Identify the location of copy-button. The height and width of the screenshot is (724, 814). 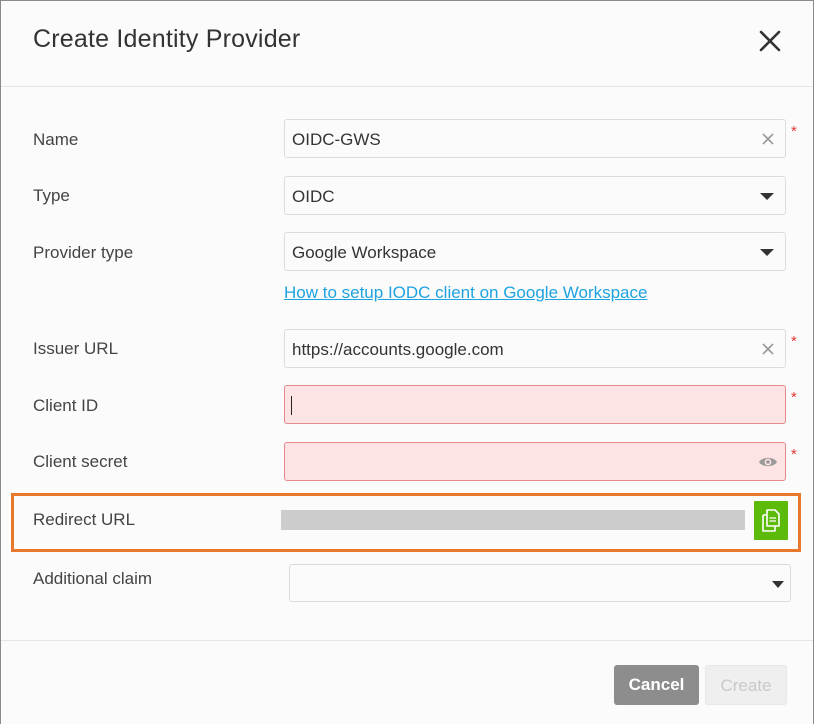
(771, 520).